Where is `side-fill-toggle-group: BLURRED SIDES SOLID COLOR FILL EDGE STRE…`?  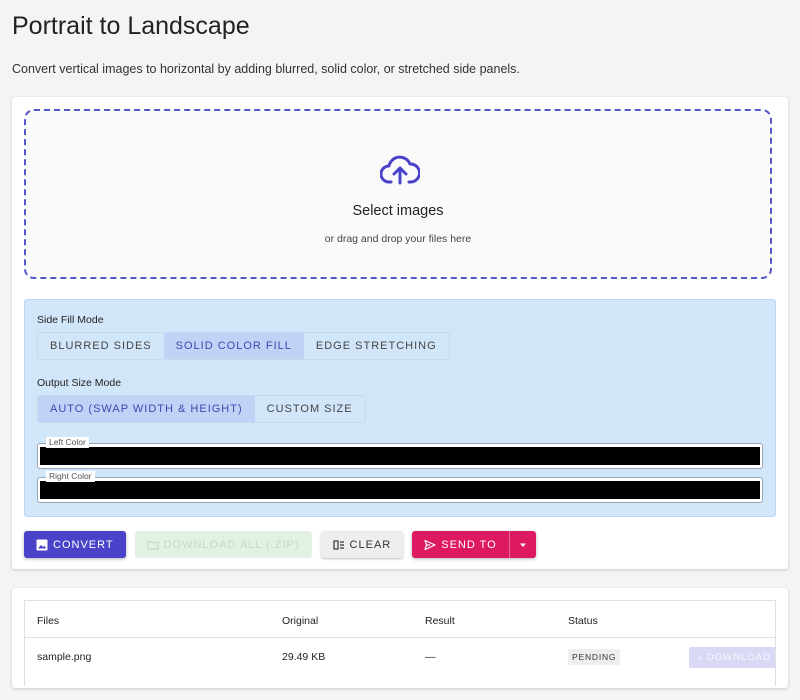 side-fill-toggle-group: BLURRED SIDES SOLID COLOR FILL EDGE STRE… is located at coordinates (243, 346).